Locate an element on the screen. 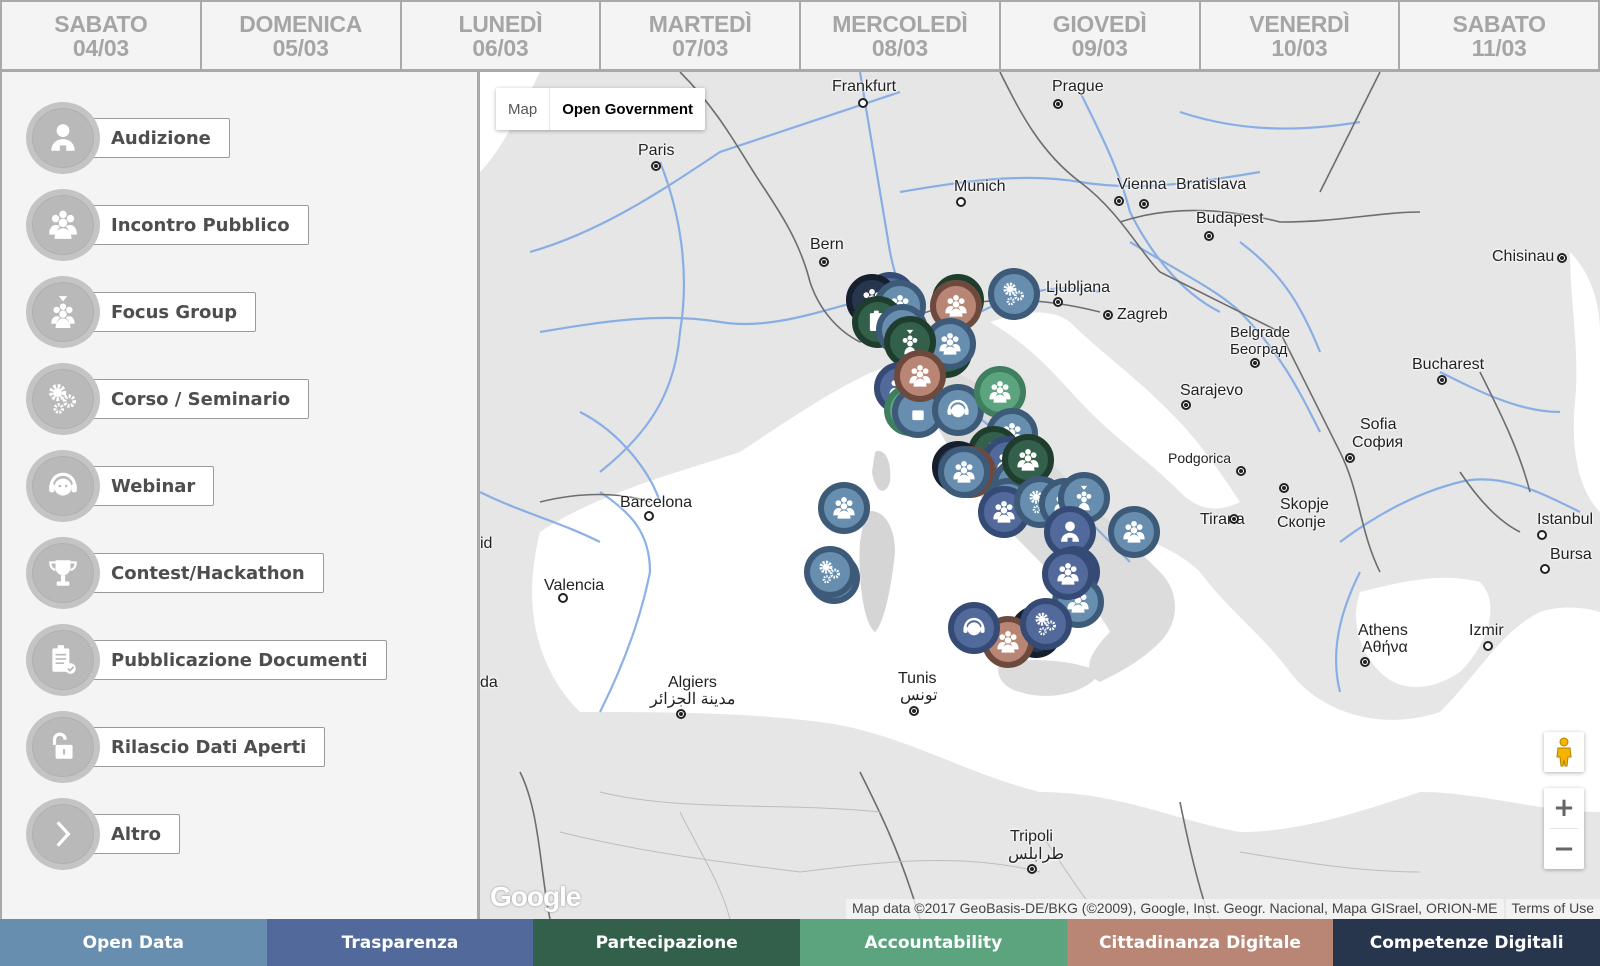 This screenshot has height=966, width=1600. city-label: id is located at coordinates (486, 543).